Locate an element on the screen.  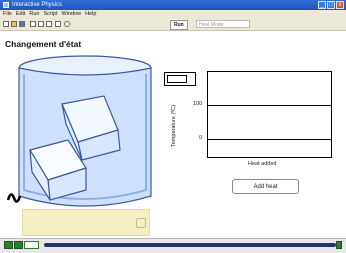
temperature-graph is located at coordinates (269, 114).